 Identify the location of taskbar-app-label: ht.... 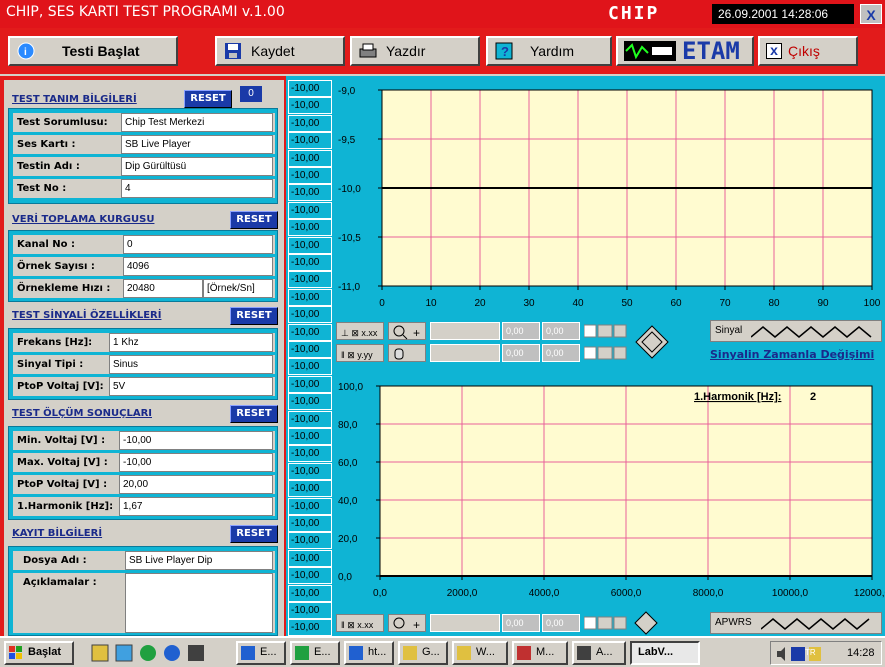
(377, 652).